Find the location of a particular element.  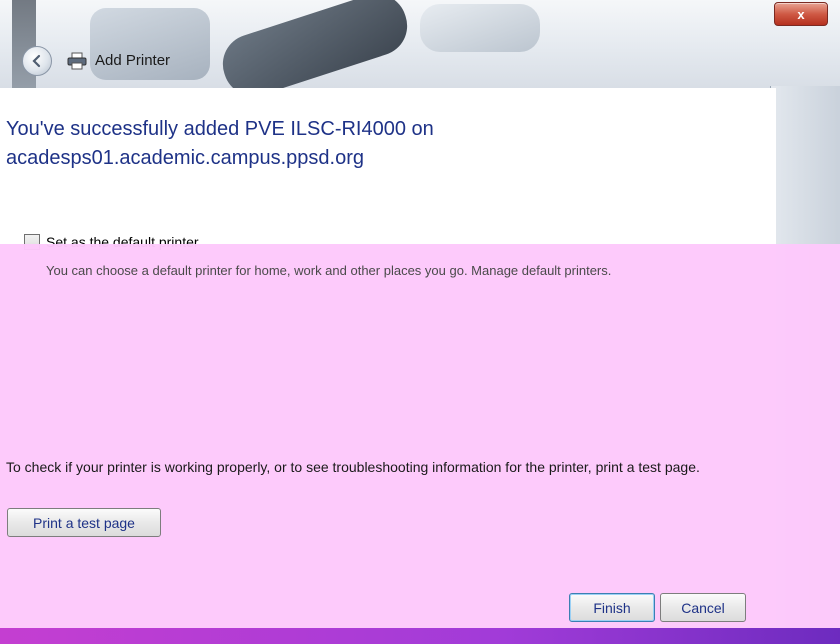

close-icon: x is located at coordinates (801, 14).